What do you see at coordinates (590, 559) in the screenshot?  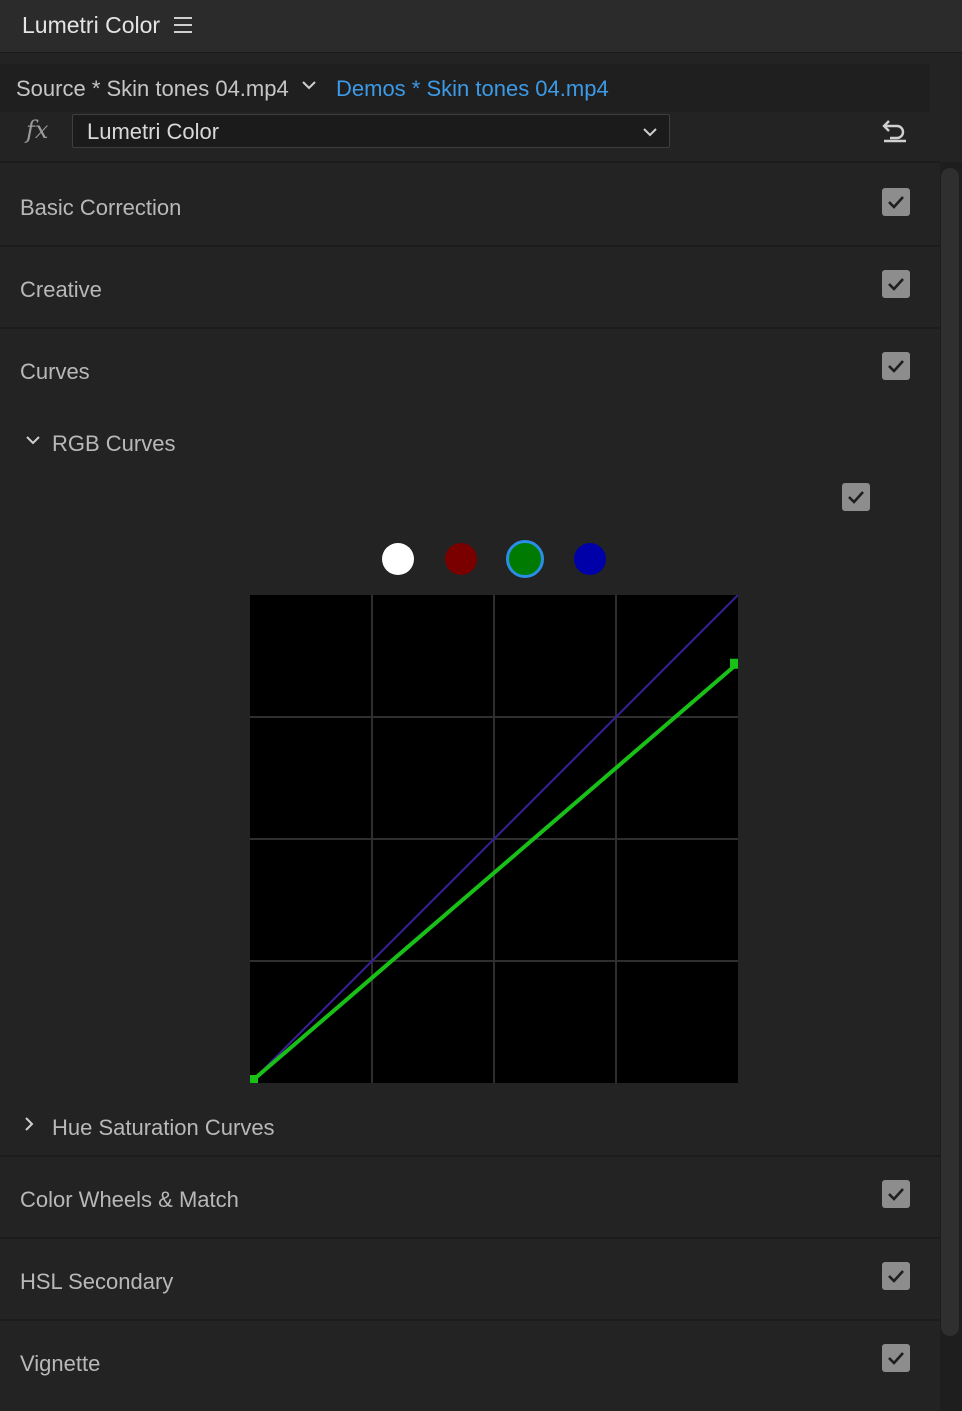 I see `channel-blue-button` at bounding box center [590, 559].